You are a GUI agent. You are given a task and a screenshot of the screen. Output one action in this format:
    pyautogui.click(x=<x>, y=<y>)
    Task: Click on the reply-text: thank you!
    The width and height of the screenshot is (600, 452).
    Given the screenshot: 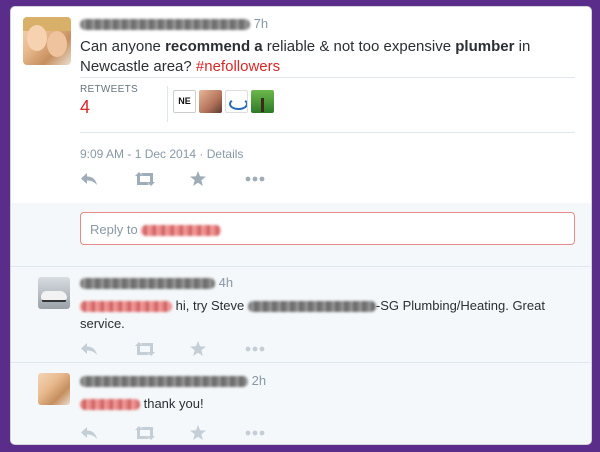 What is the action you would take?
    pyautogui.click(x=325, y=404)
    